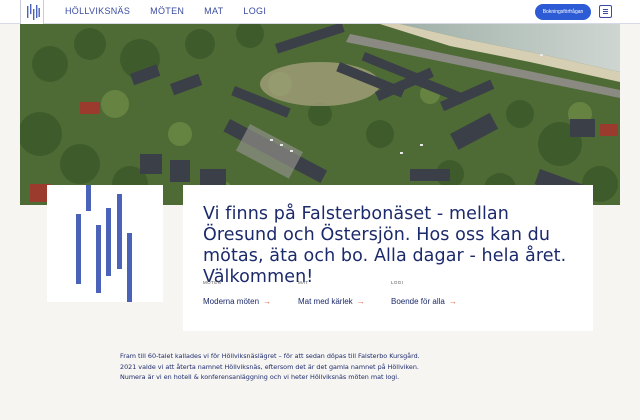  Describe the element at coordinates (303, 282) in the screenshot. I see `category-label: MAT` at that location.